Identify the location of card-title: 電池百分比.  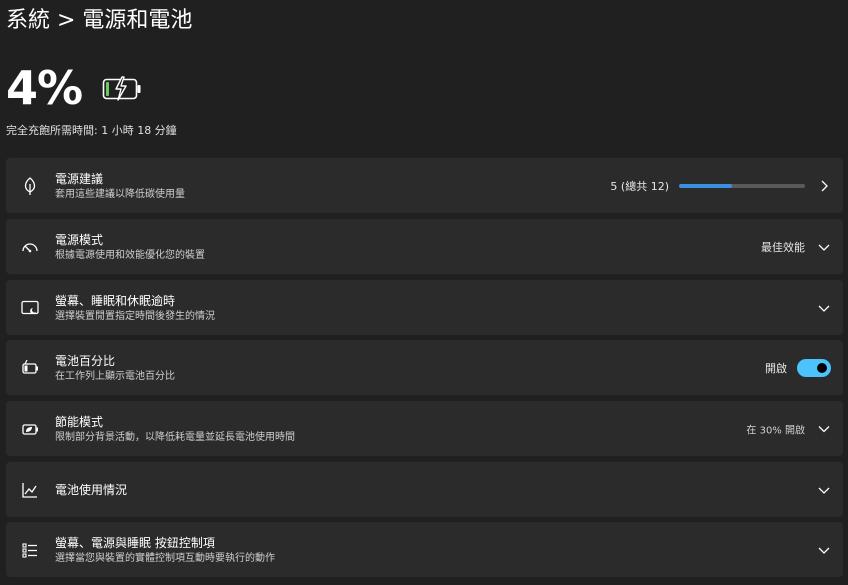
(85, 360).